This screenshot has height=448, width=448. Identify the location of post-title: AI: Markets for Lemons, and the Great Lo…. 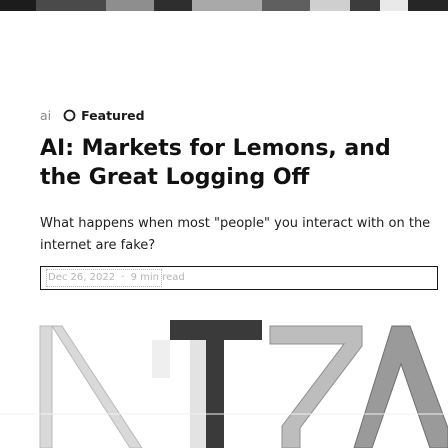
(235, 163).